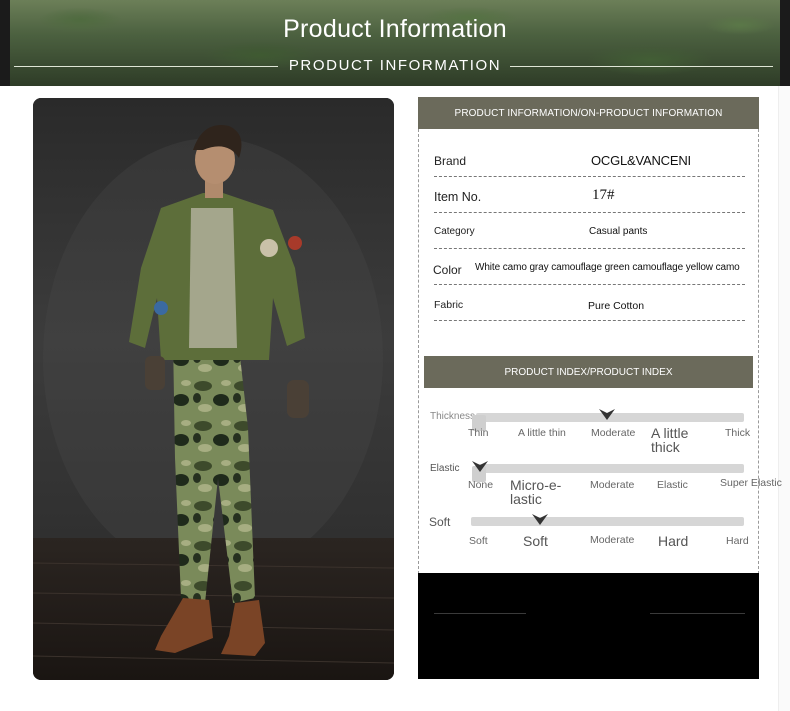 This screenshot has height=711, width=790. Describe the element at coordinates (784, 398) in the screenshot. I see `page-margin-right` at that location.